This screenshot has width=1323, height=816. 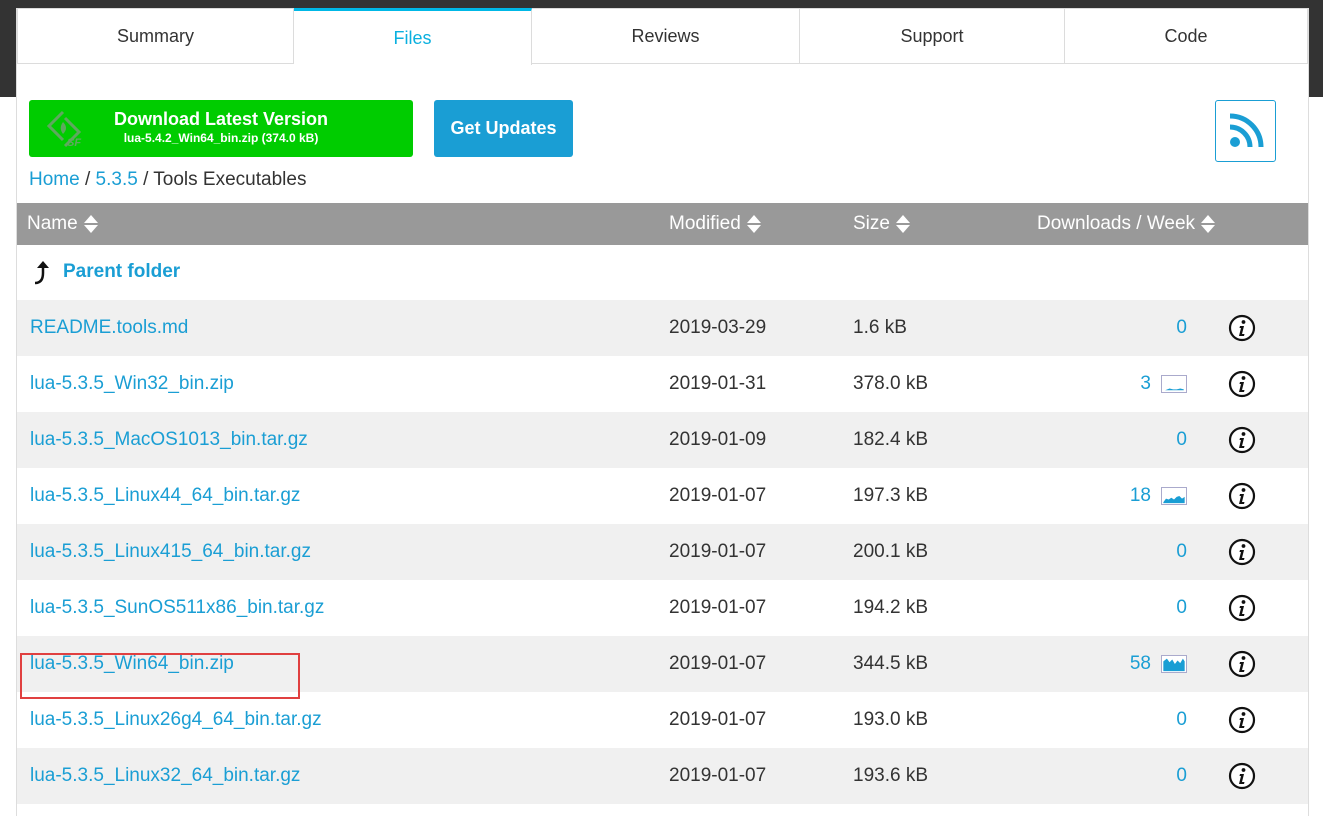 I want to click on file-size: 197.3 kB, so click(x=890, y=495).